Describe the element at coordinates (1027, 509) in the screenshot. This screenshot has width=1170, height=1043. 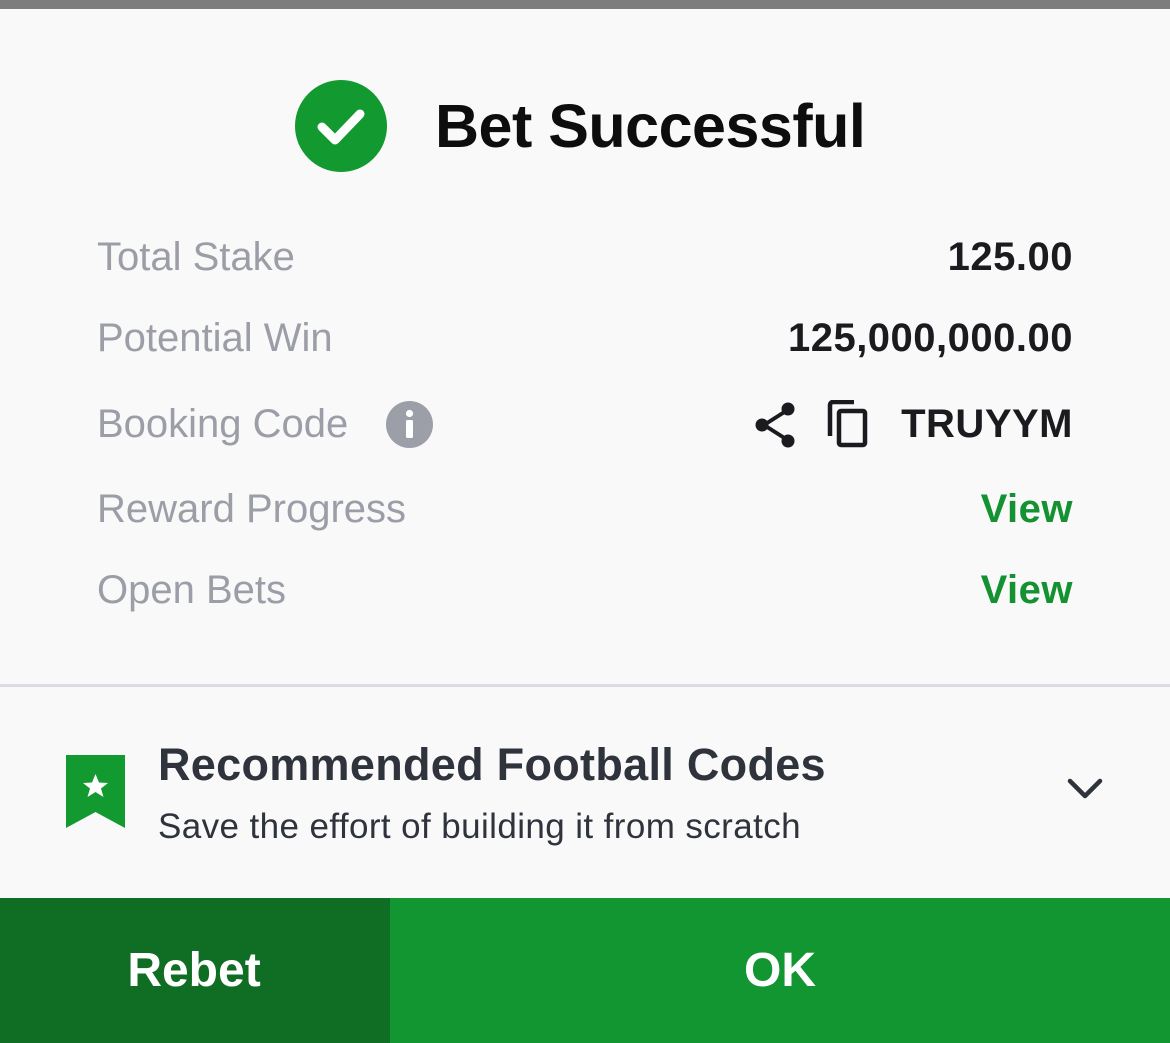
I see `reward-progress-view-link: View` at that location.